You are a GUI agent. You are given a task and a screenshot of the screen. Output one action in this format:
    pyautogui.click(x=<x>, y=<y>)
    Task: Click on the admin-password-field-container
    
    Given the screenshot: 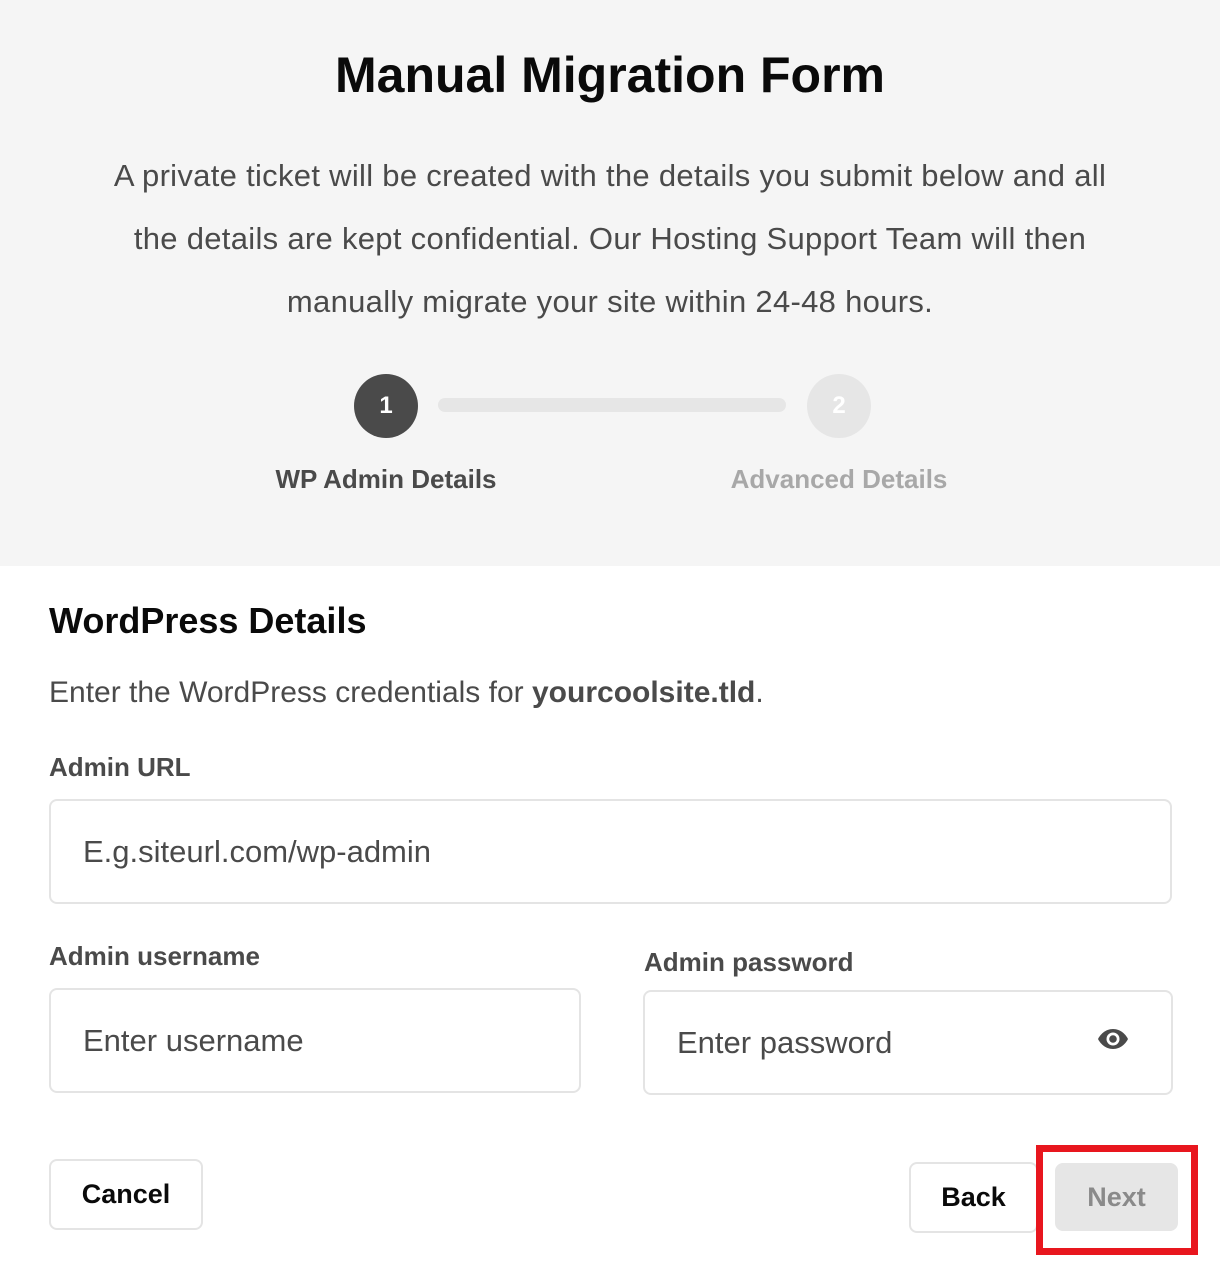 What is the action you would take?
    pyautogui.click(x=908, y=1042)
    